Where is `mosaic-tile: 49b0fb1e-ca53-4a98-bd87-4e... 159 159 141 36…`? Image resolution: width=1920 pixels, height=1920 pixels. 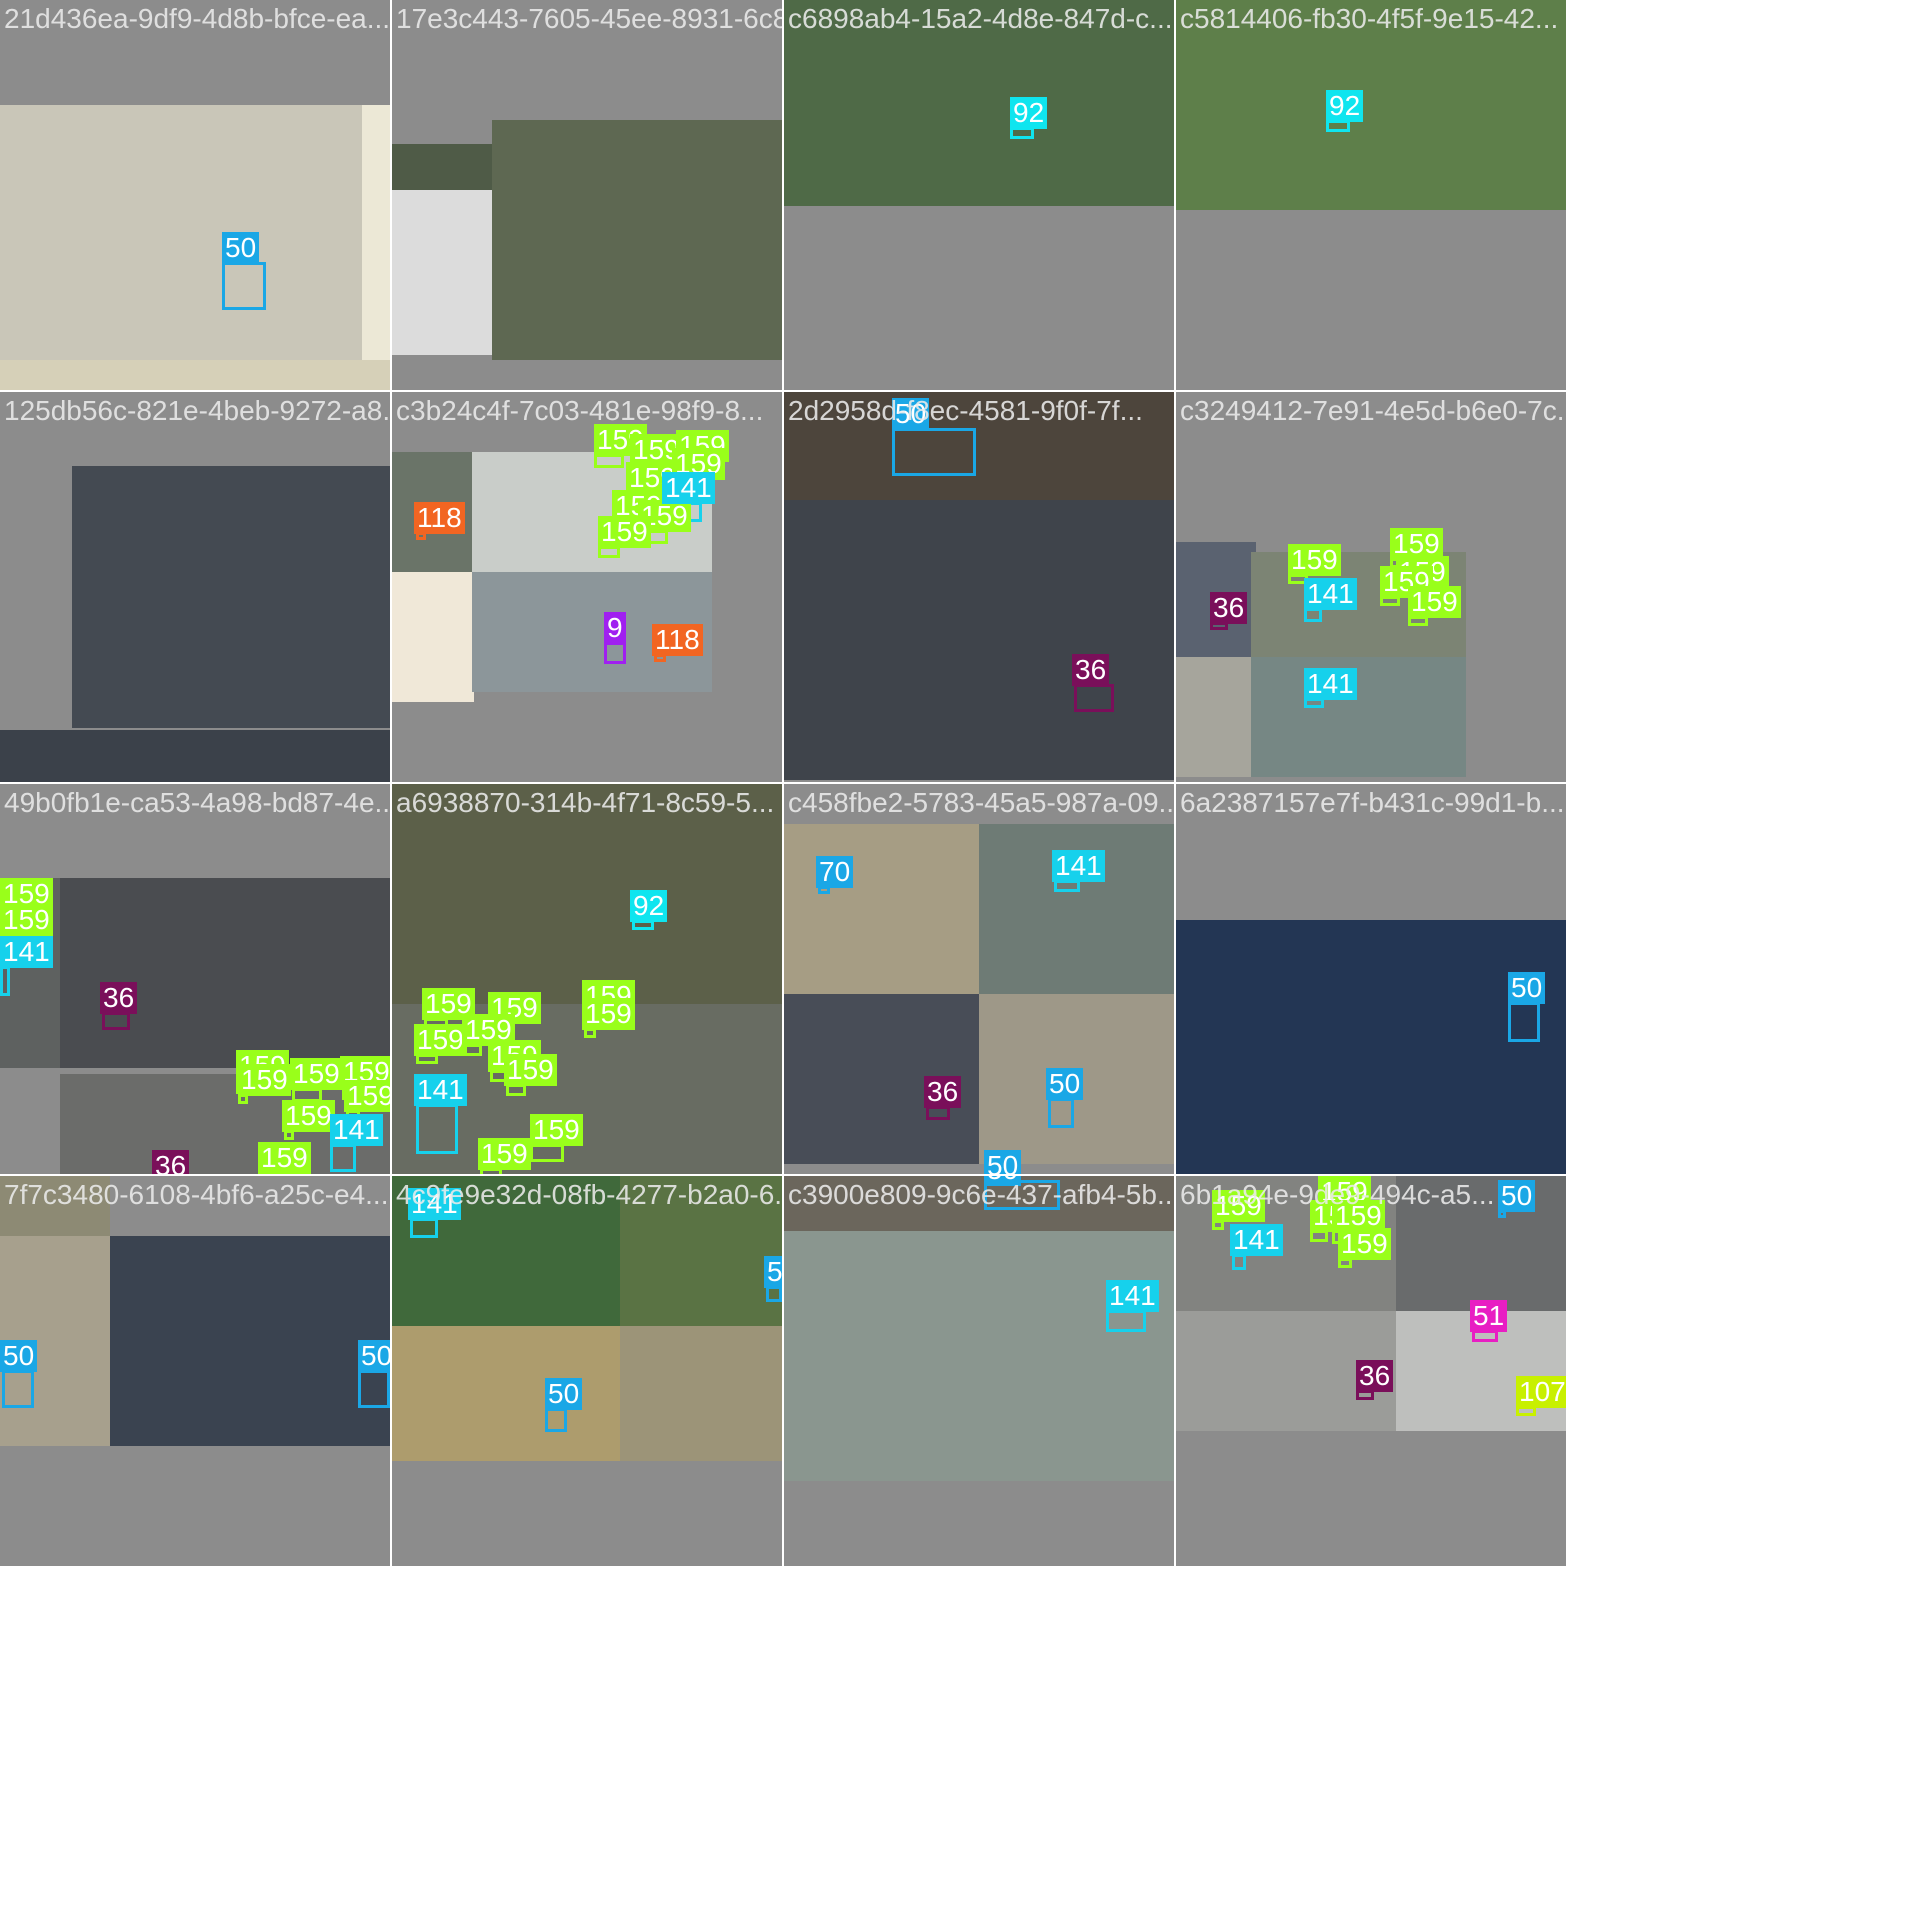 mosaic-tile: 49b0fb1e-ca53-4a98-bd87-4e... 159 159 141 36… is located at coordinates (195, 979).